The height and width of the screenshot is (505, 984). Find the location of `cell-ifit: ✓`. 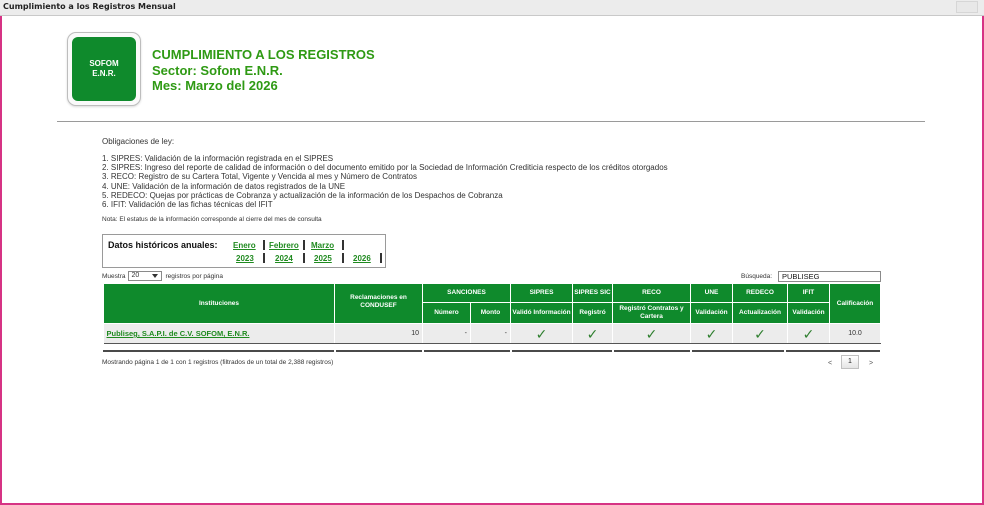

cell-ifit: ✓ is located at coordinates (808, 333).